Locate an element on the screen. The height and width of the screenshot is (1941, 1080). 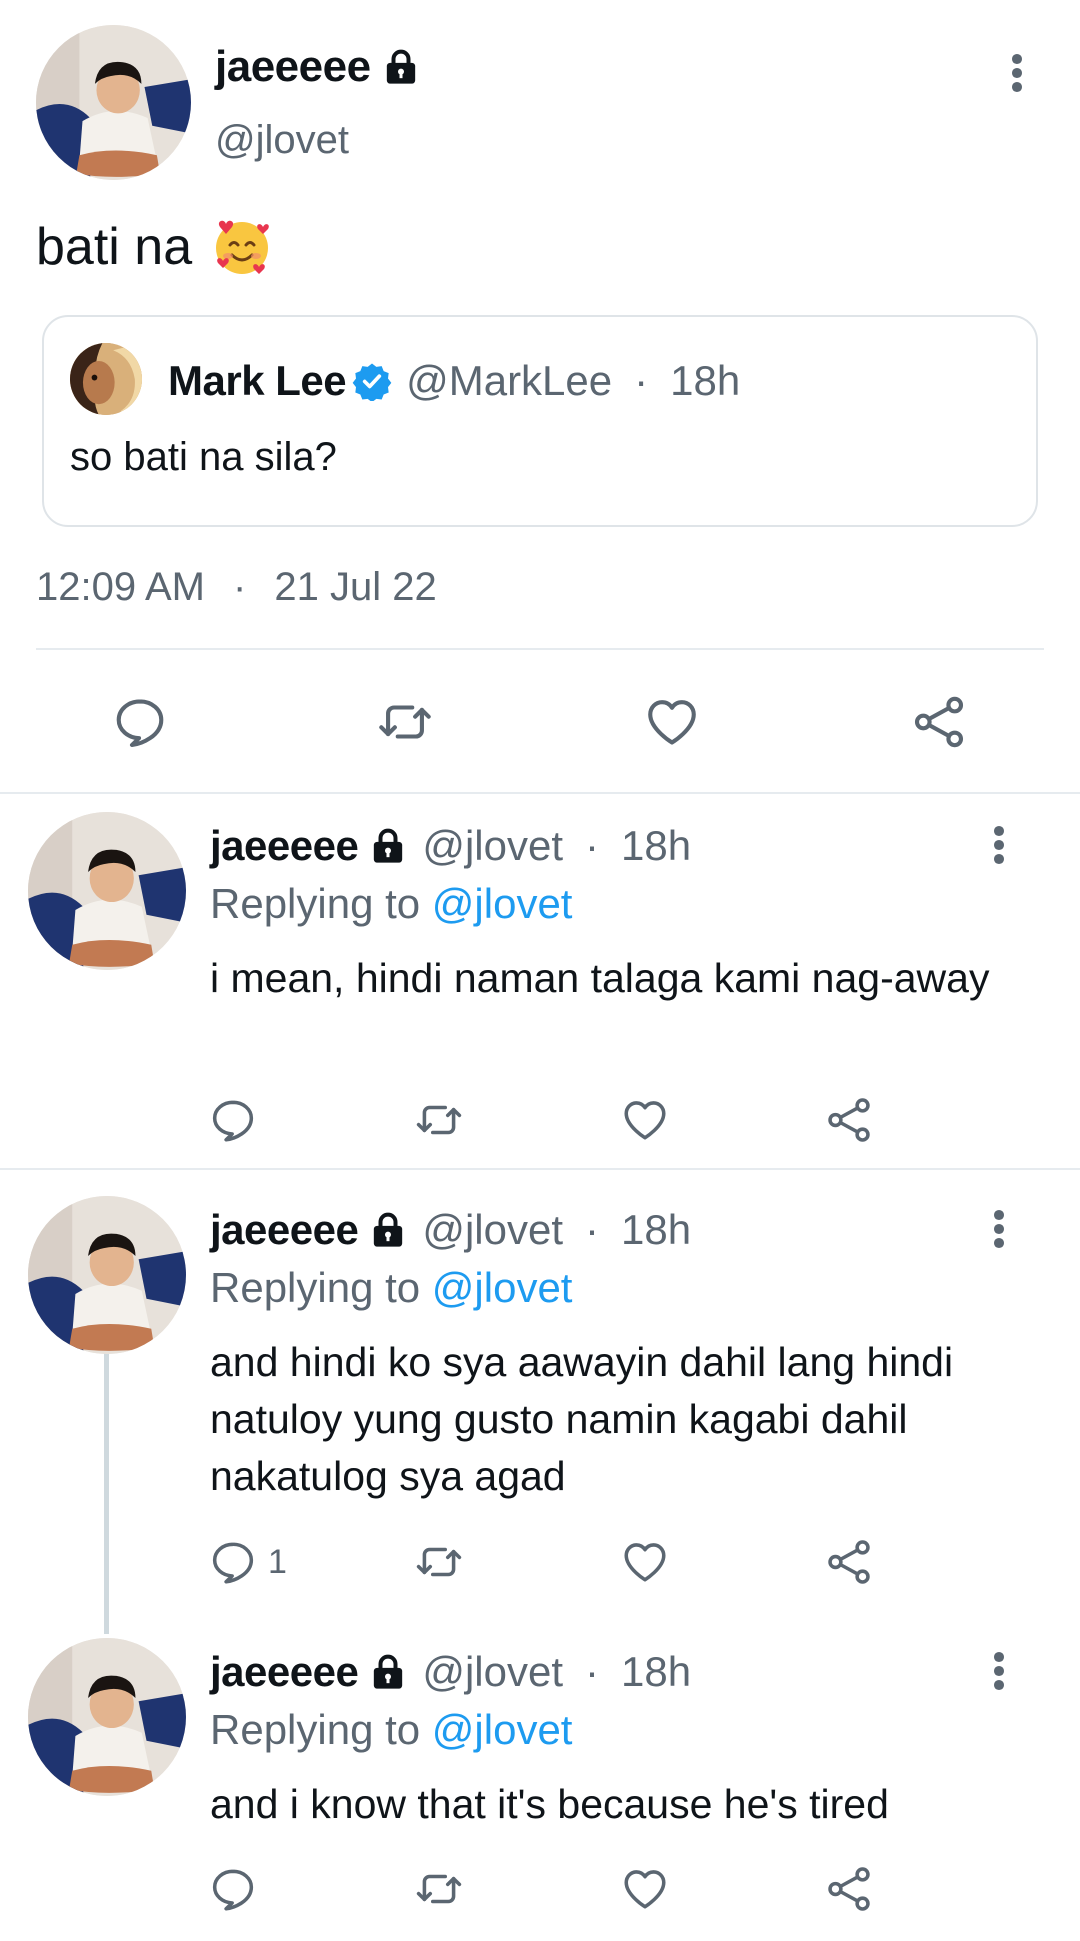
smiling-face-with-hearts-icon is located at coordinates (242, 247).